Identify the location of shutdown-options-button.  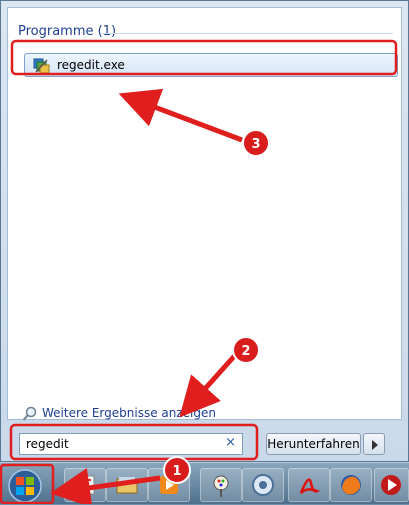
(374, 444).